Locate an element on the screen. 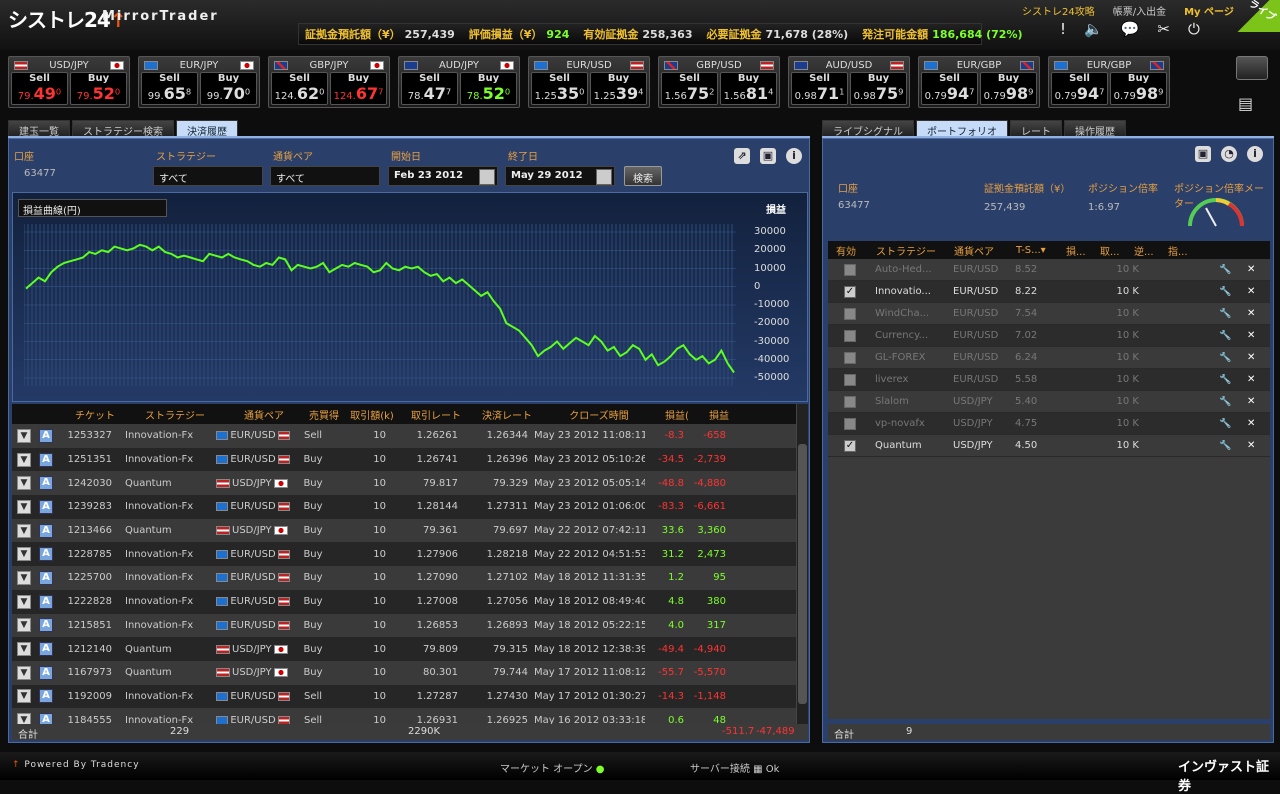 Image resolution: width=1280 pixels, height=794 pixels. sound-icon: 🔈 is located at coordinates (1093, 29).